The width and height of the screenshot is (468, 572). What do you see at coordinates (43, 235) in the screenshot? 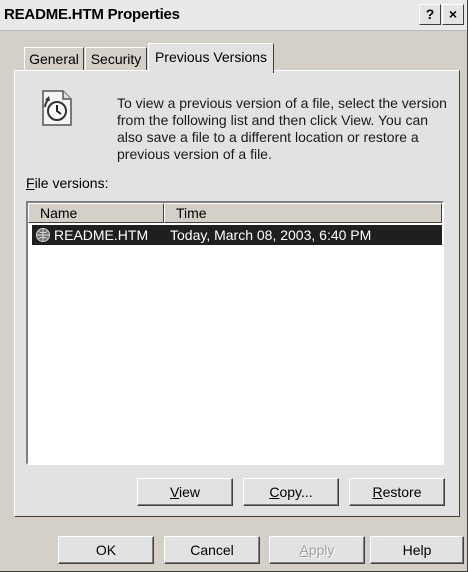
I see `htm-file-icon` at bounding box center [43, 235].